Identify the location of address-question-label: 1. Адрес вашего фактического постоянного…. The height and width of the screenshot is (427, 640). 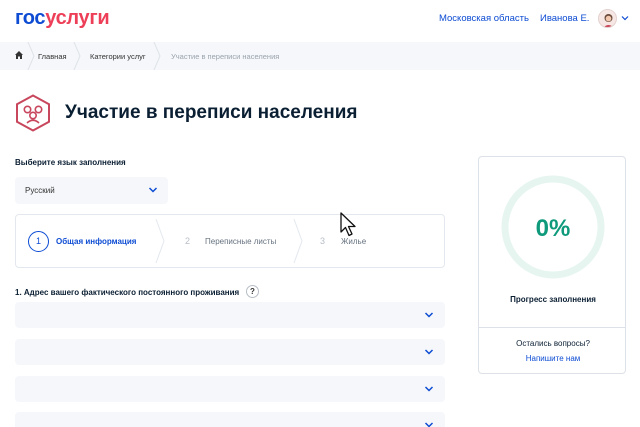
(127, 292).